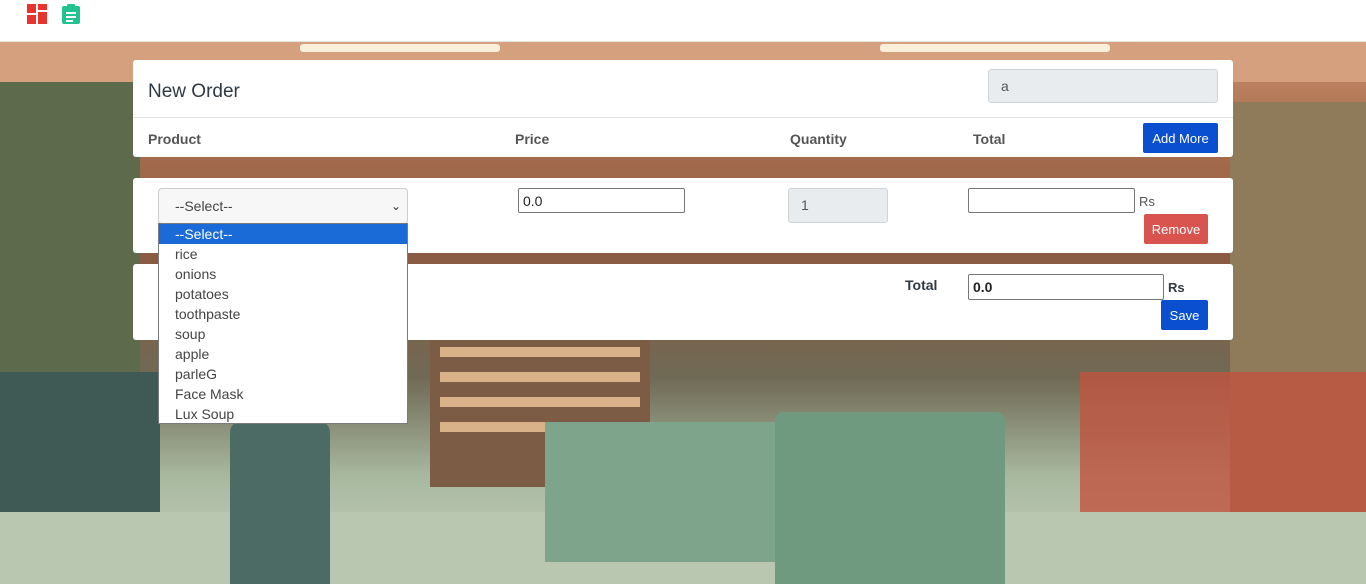 The image size is (1366, 584). What do you see at coordinates (37, 14) in the screenshot?
I see `dashboard-icon` at bounding box center [37, 14].